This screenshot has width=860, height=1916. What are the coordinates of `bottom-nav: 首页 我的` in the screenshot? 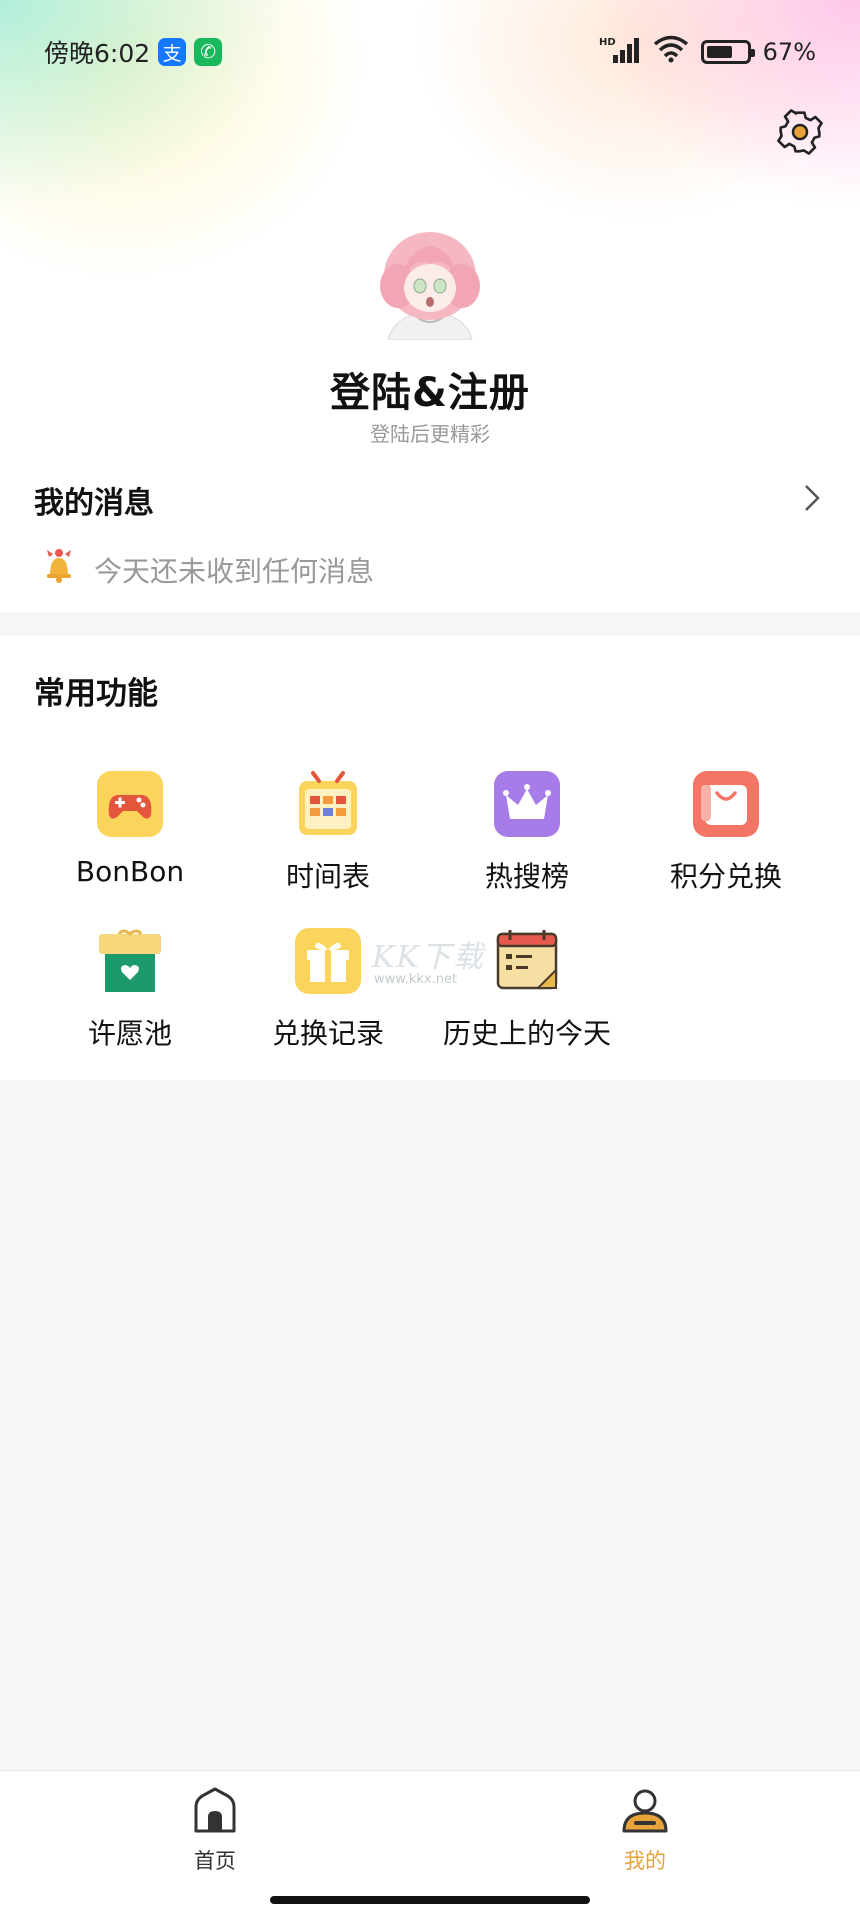 It's located at (430, 1843).